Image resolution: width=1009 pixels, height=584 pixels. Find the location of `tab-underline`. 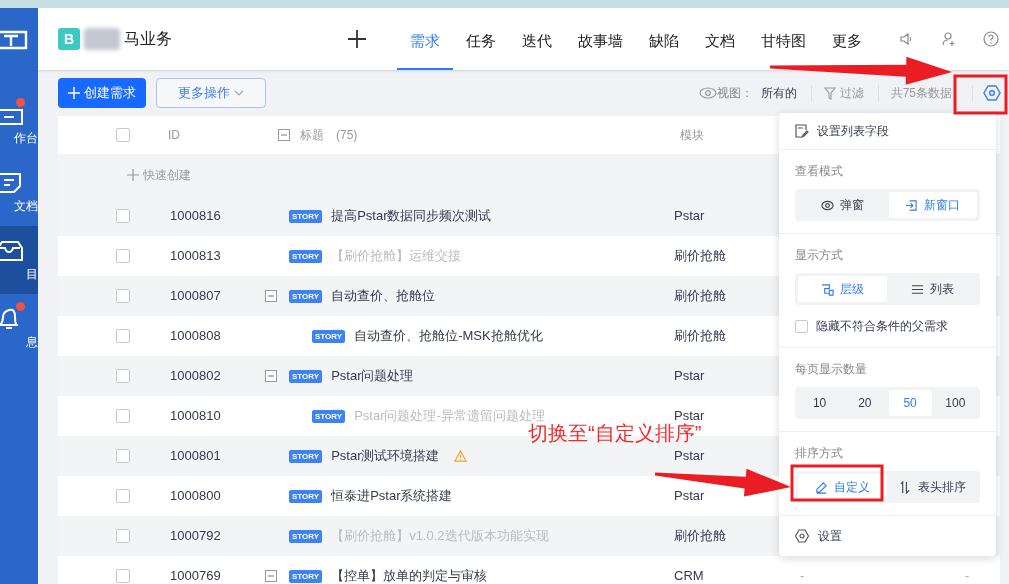

tab-underline is located at coordinates (425, 69).